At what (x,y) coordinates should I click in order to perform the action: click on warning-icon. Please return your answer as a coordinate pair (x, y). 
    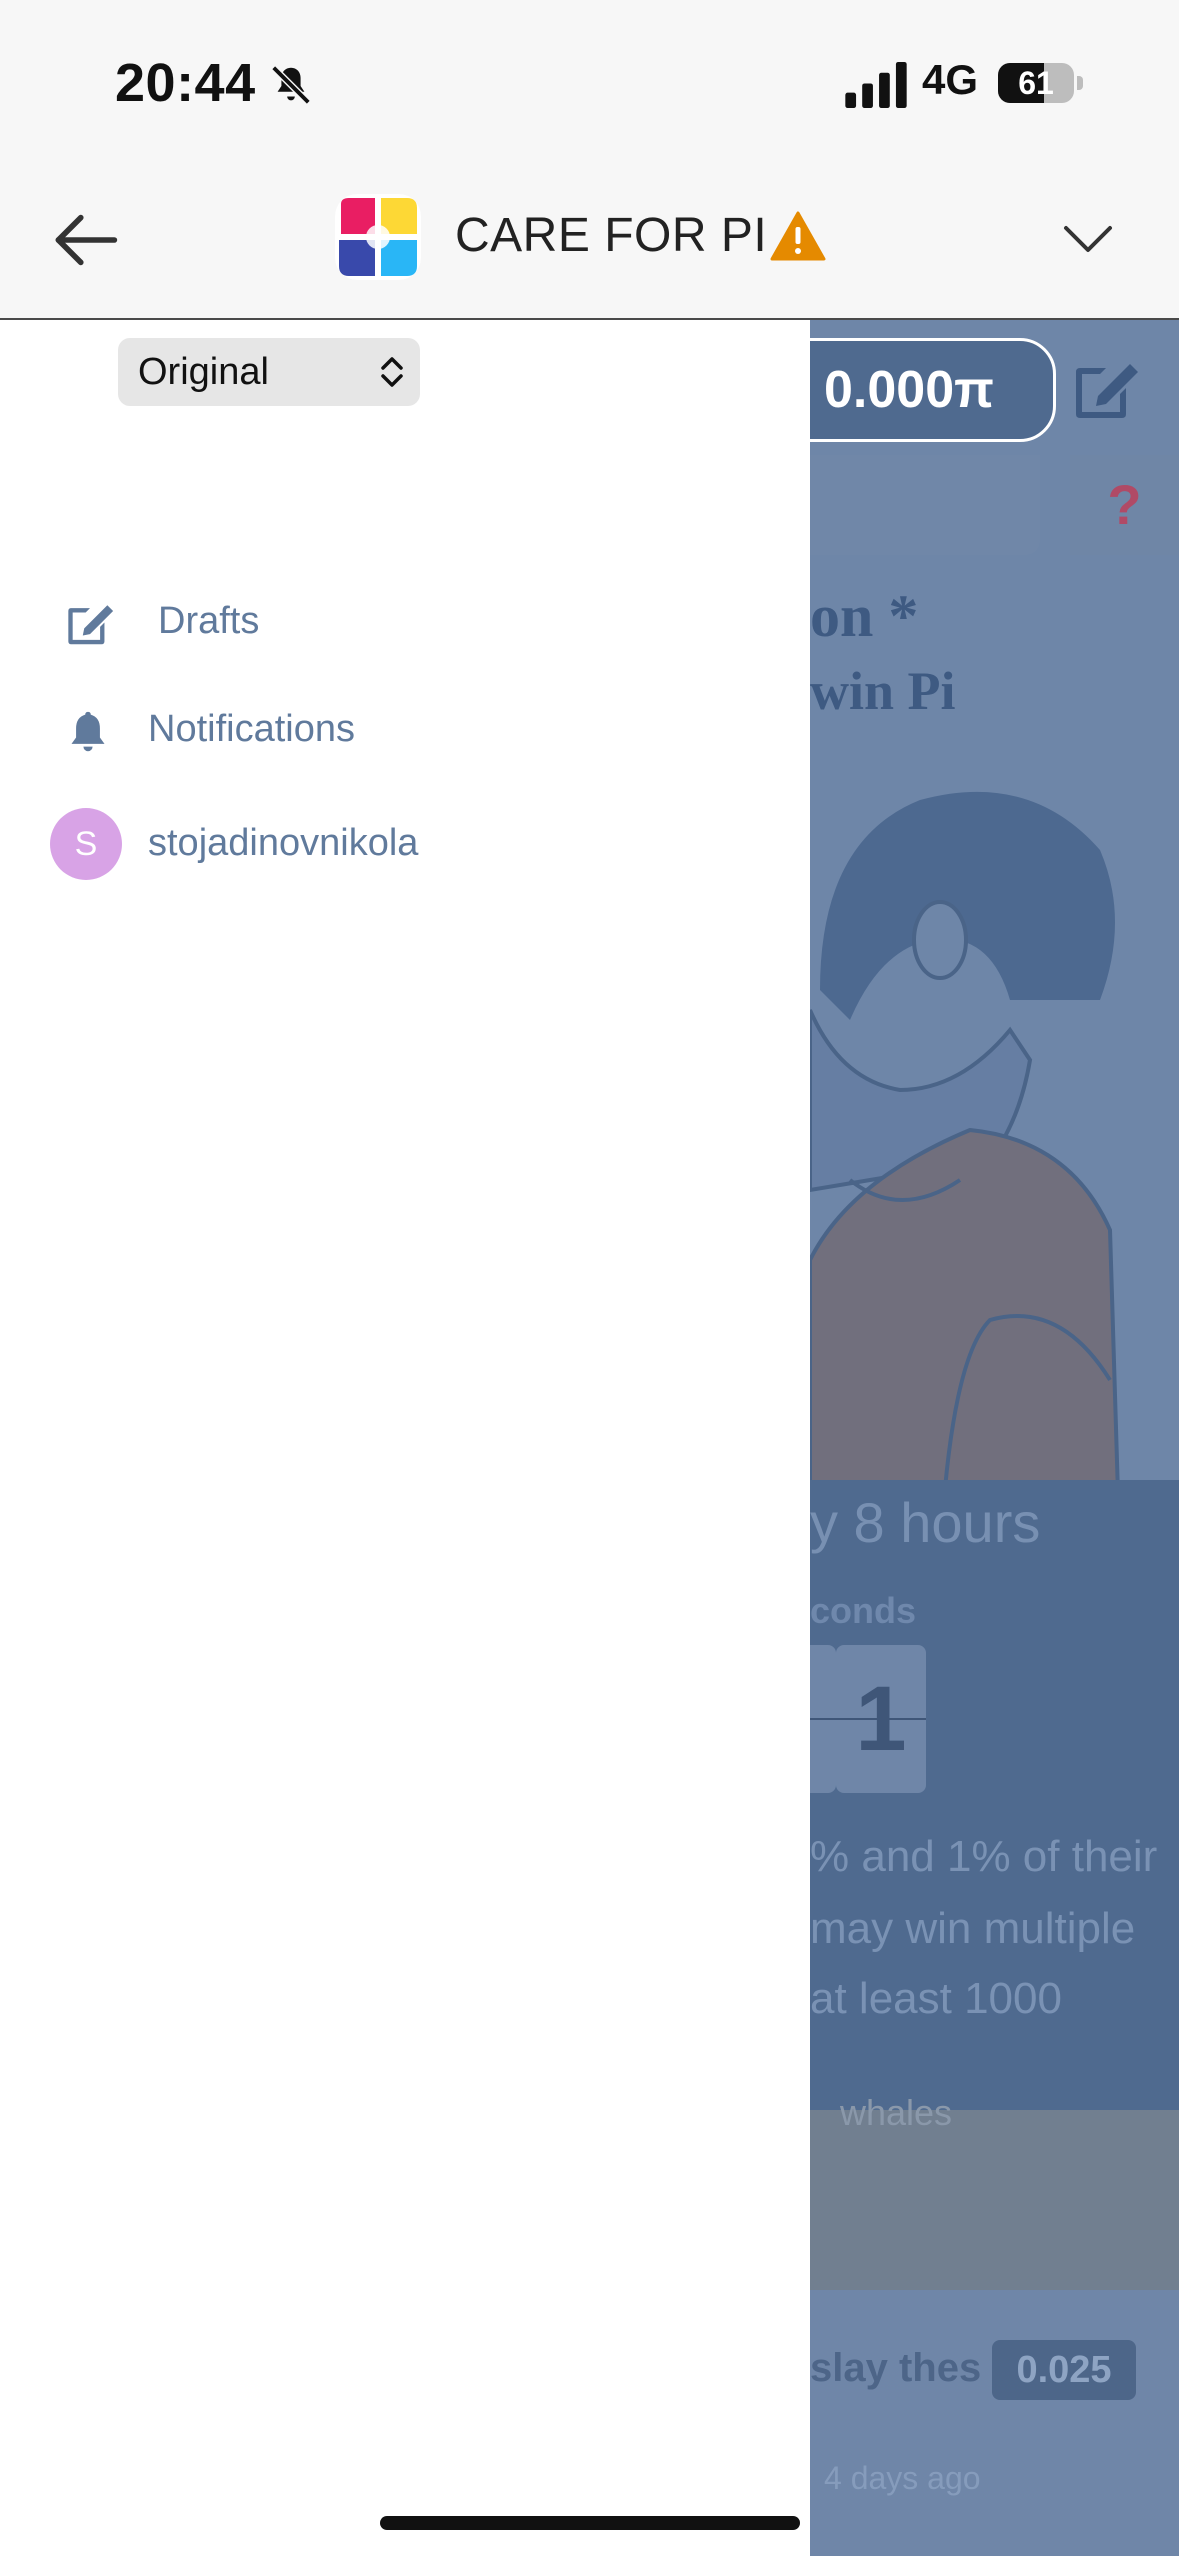
    Looking at the image, I should click on (798, 236).